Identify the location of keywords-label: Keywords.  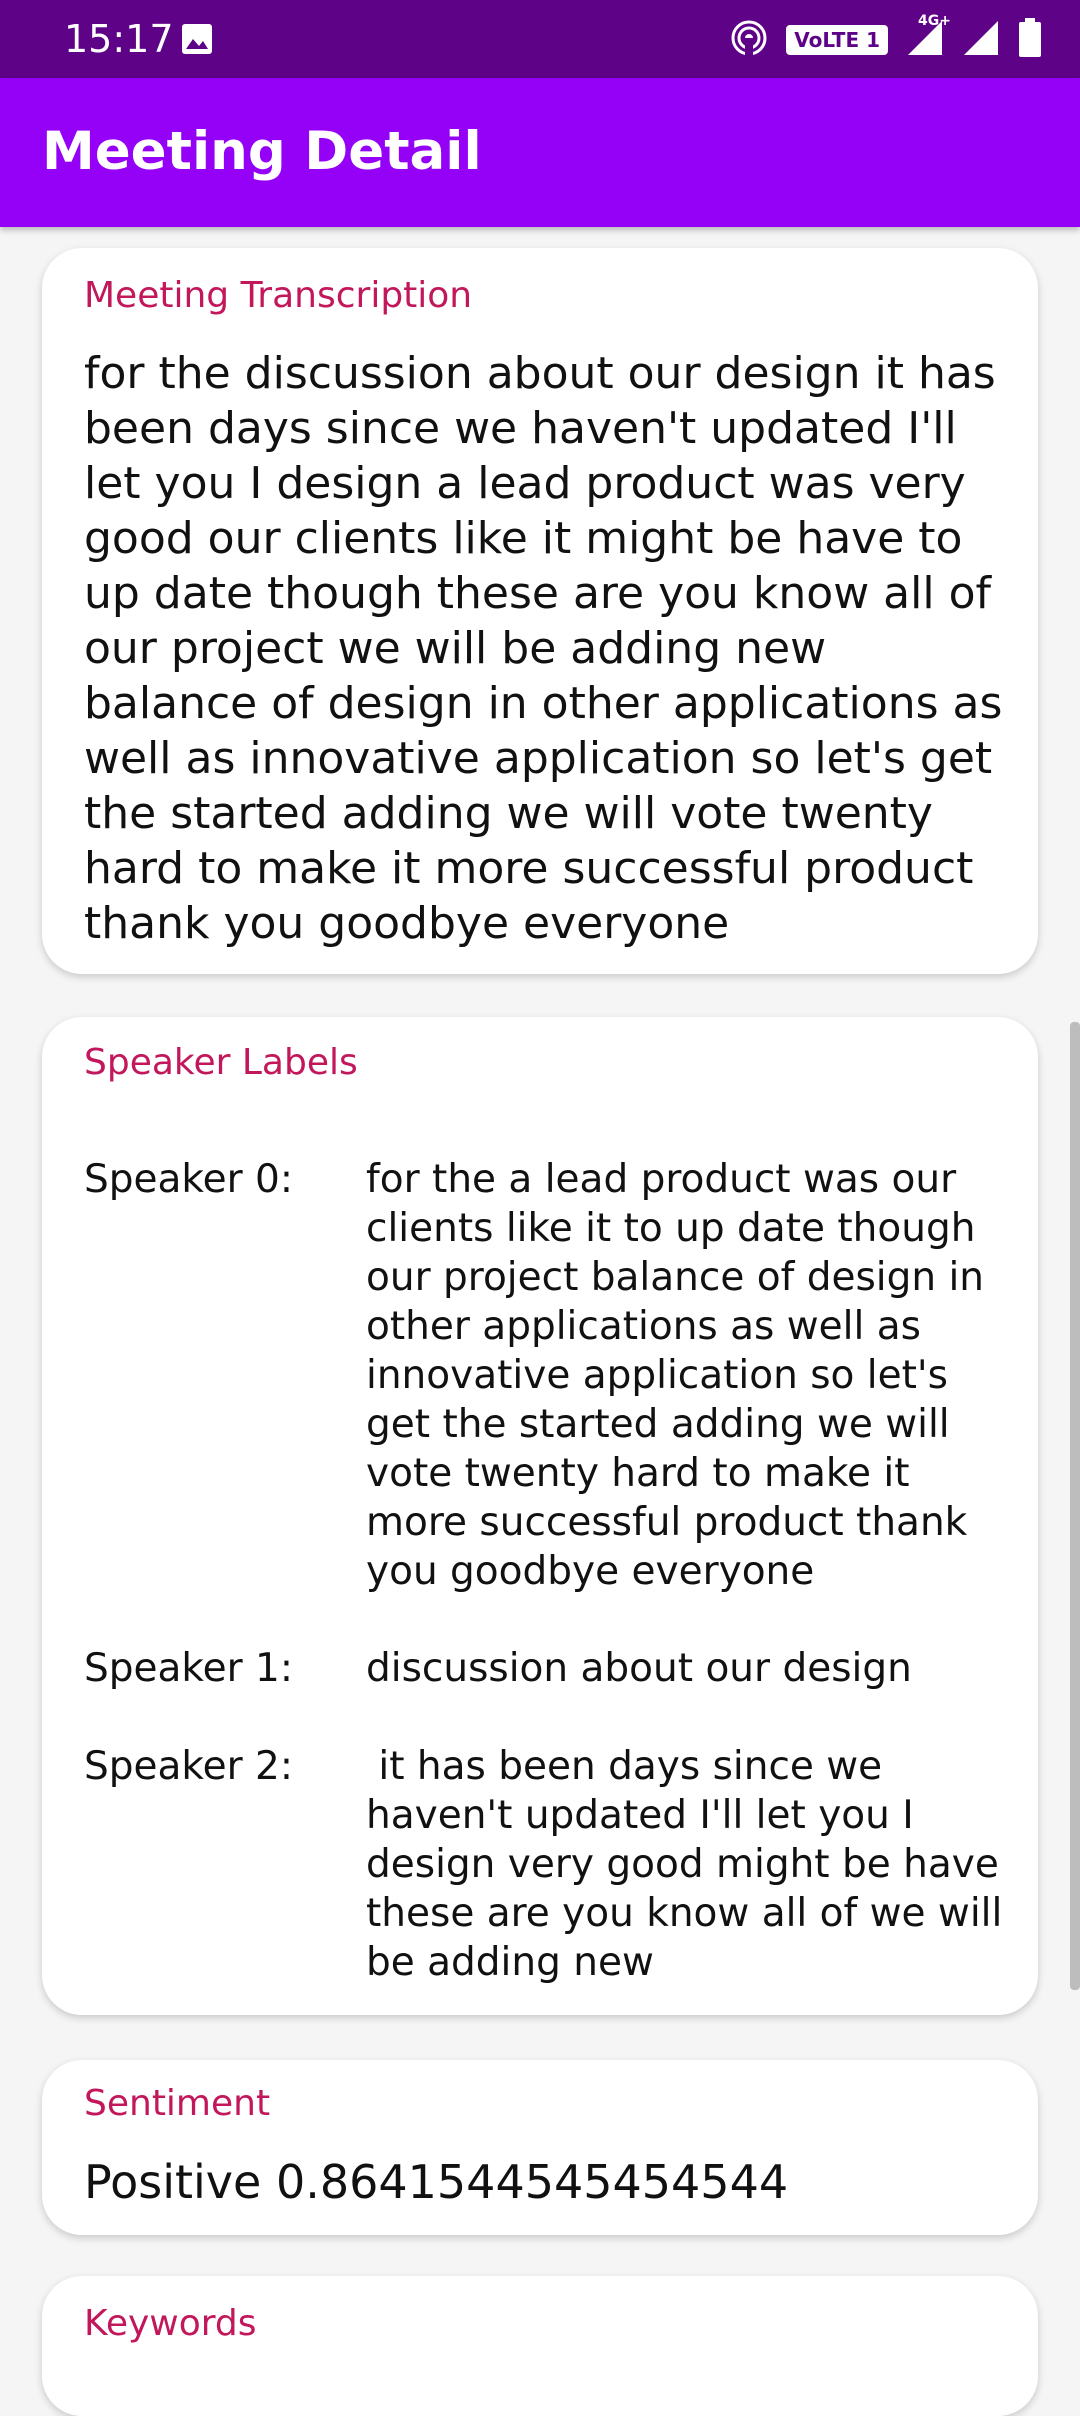
(170, 2323).